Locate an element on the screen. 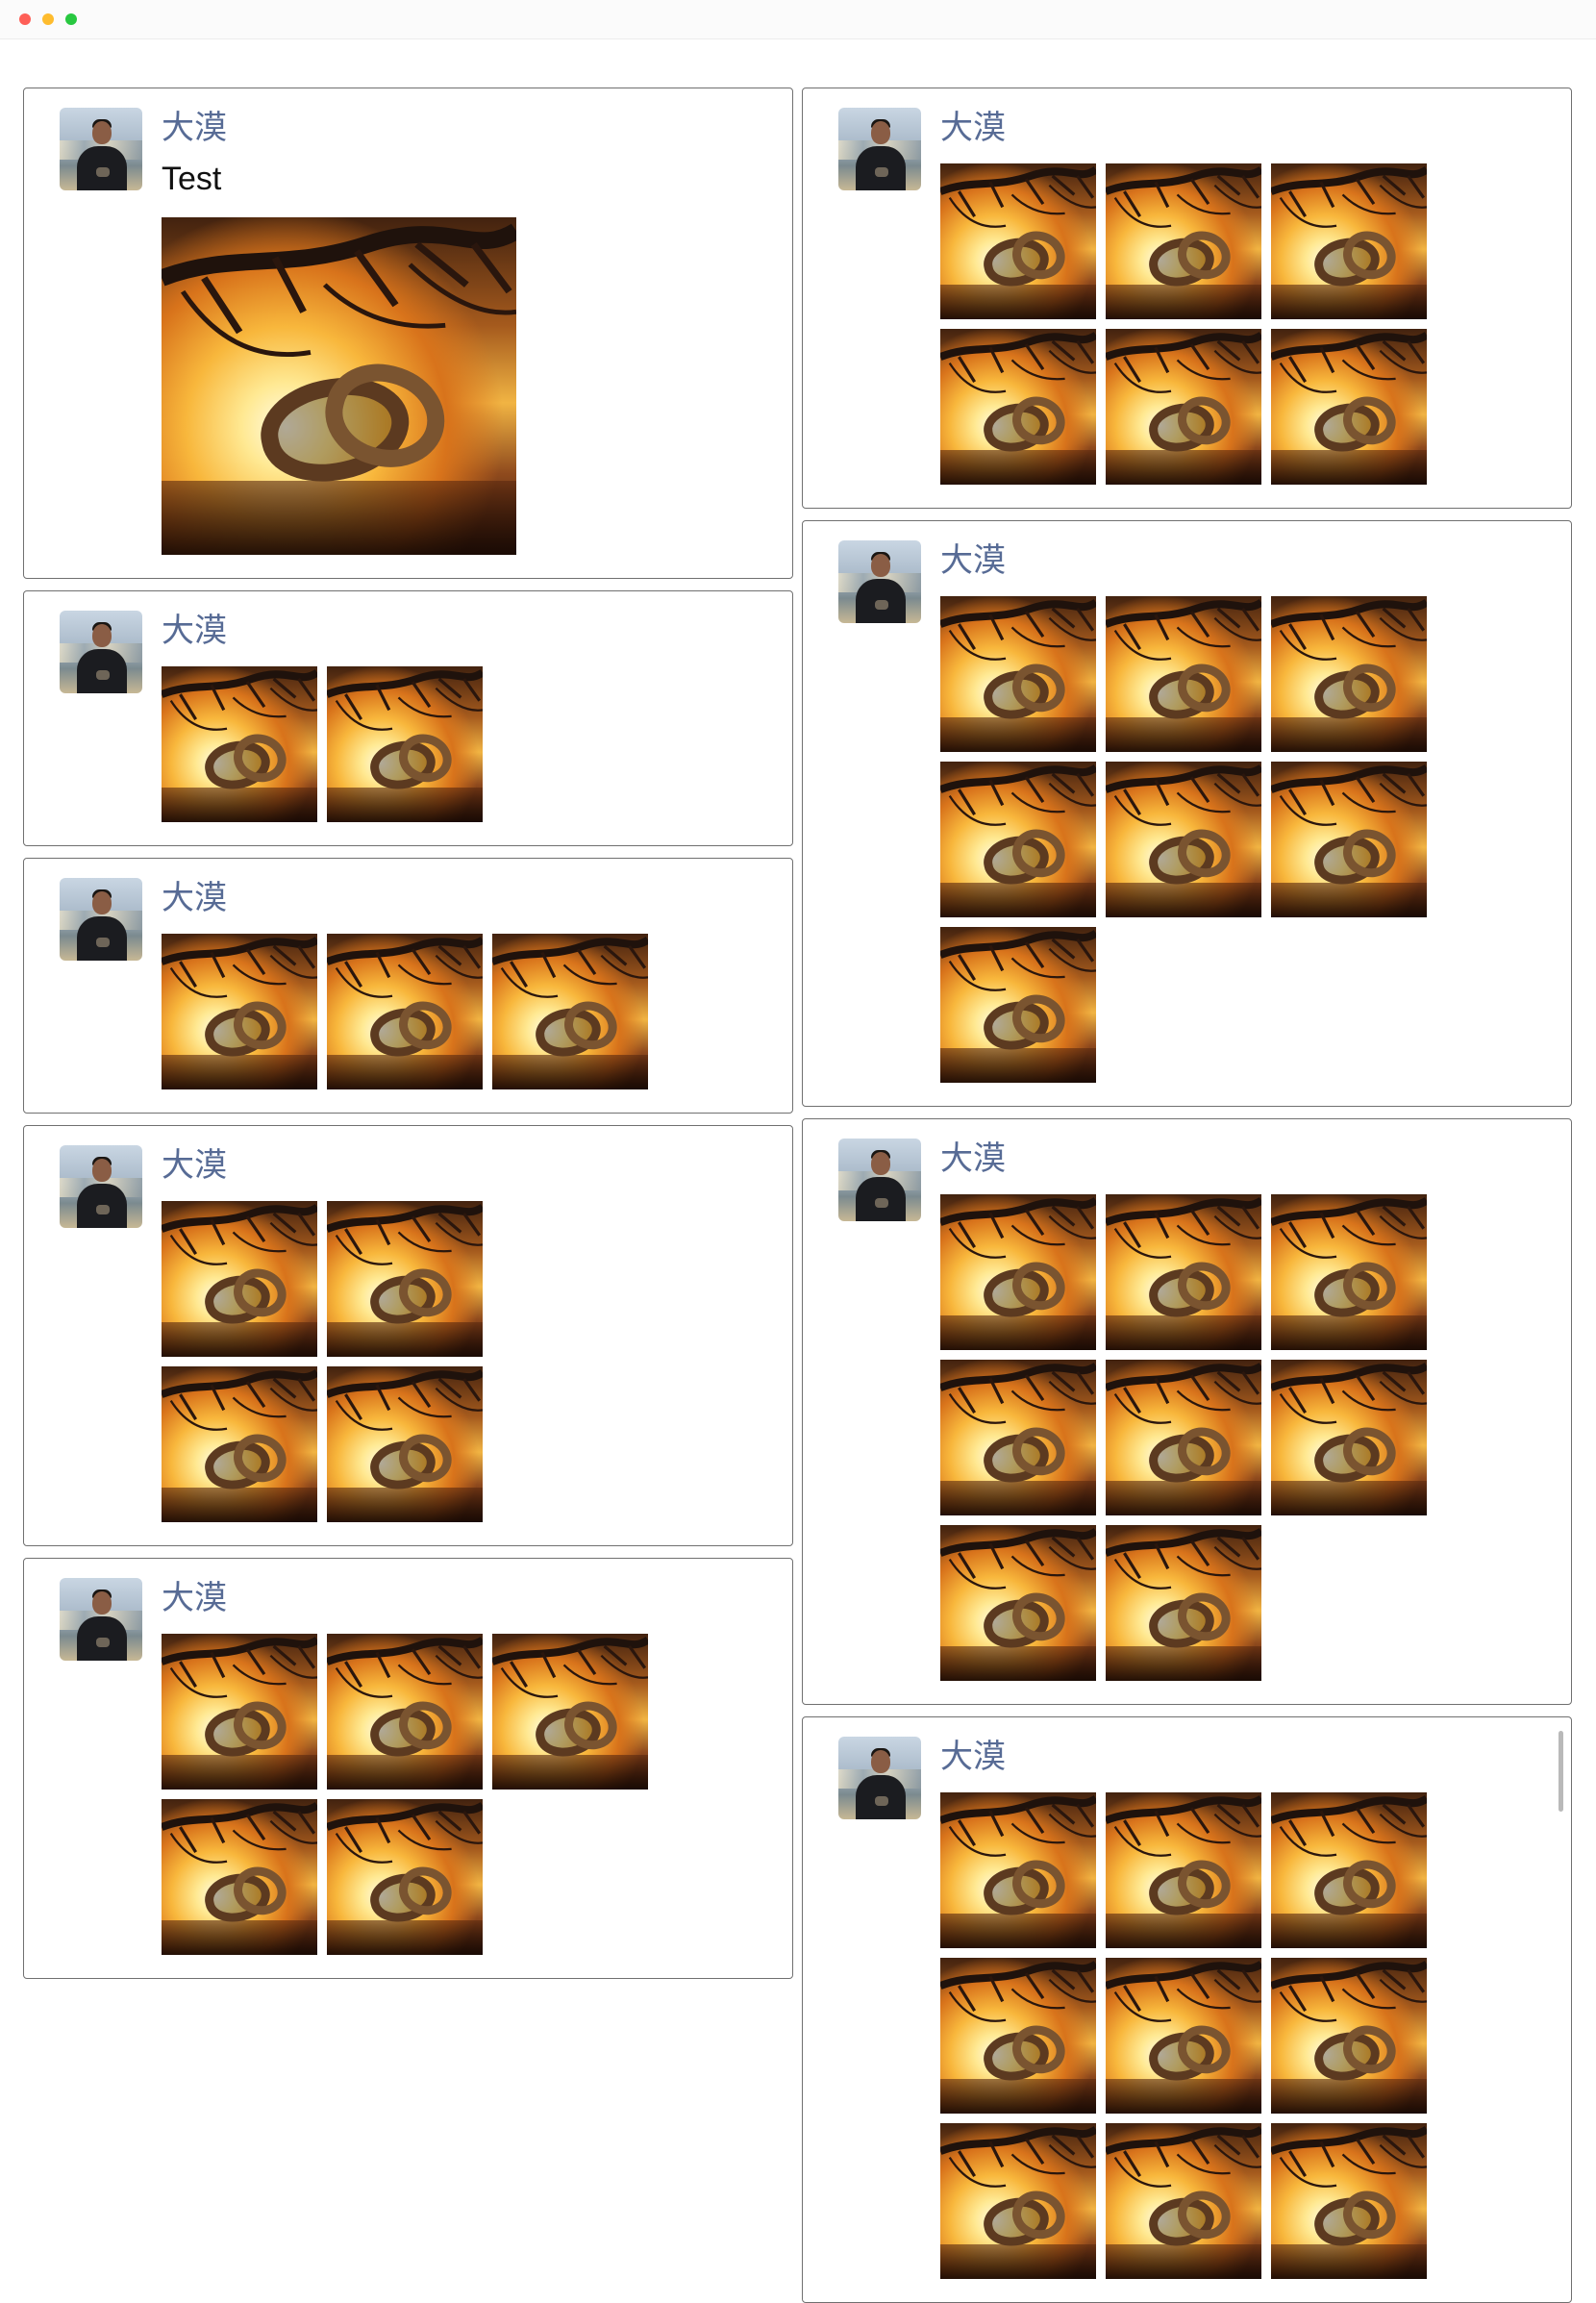 The height and width of the screenshot is (2303, 1596). post-content: 大漠 Test is located at coordinates (339, 331).